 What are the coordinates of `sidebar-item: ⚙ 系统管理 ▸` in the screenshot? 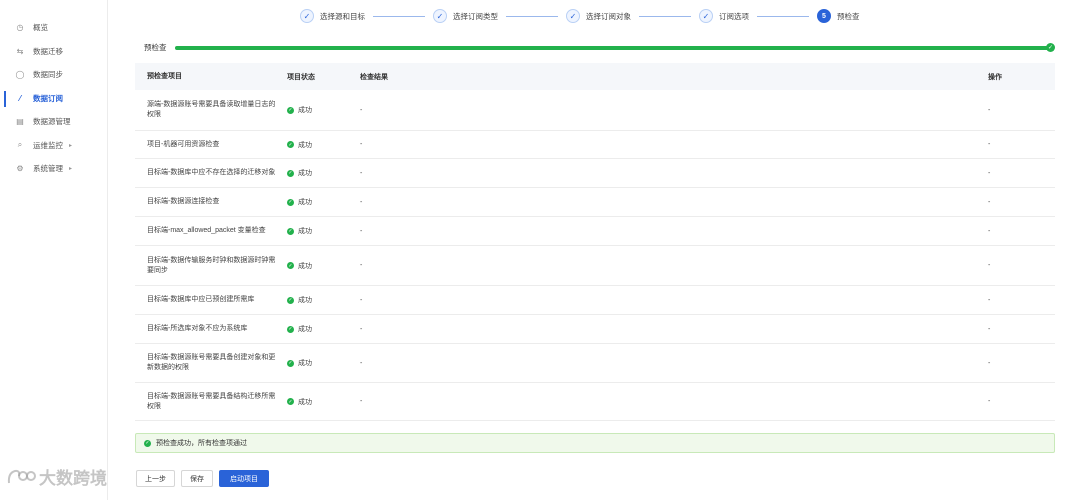 It's located at (53, 169).